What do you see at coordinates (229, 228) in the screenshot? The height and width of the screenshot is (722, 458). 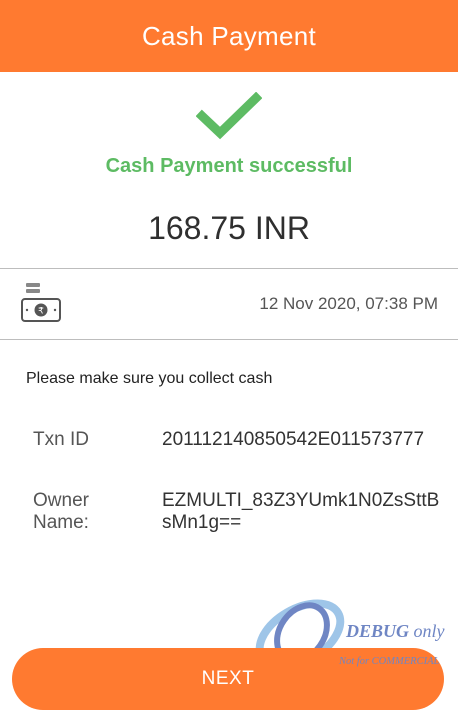 I see `payment-amount: 168.75 INR` at bounding box center [229, 228].